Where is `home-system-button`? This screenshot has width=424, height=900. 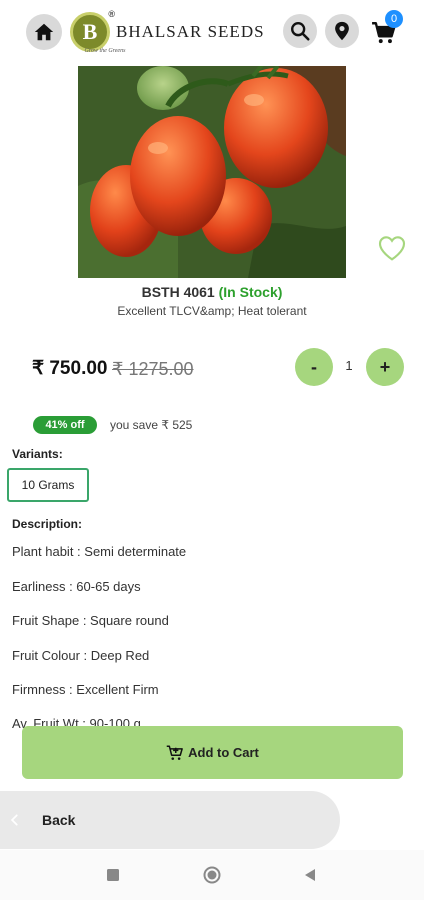
home-system-button is located at coordinates (212, 875).